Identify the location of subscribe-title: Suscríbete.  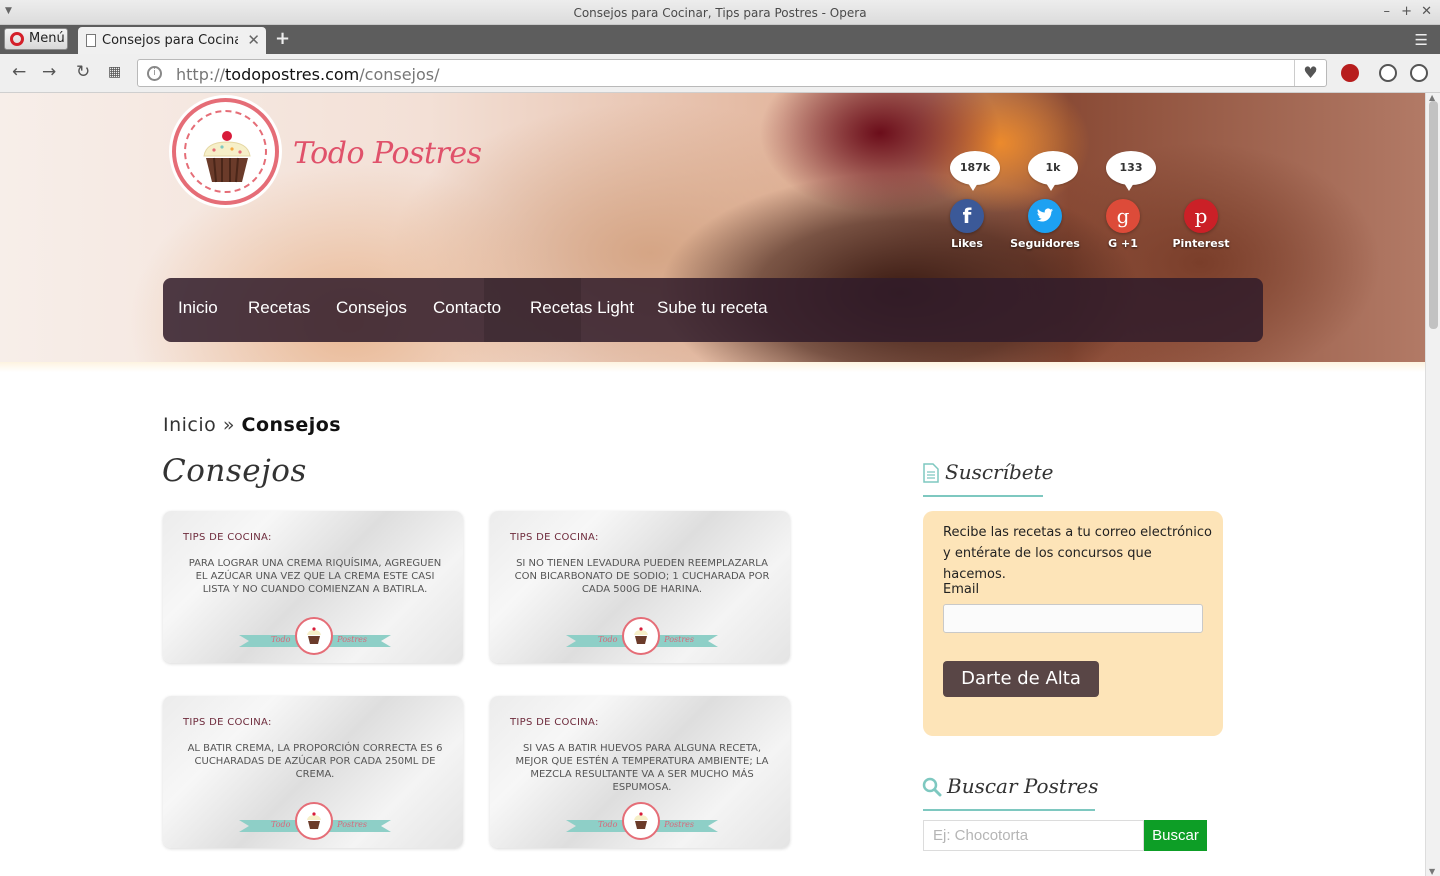
(999, 472).